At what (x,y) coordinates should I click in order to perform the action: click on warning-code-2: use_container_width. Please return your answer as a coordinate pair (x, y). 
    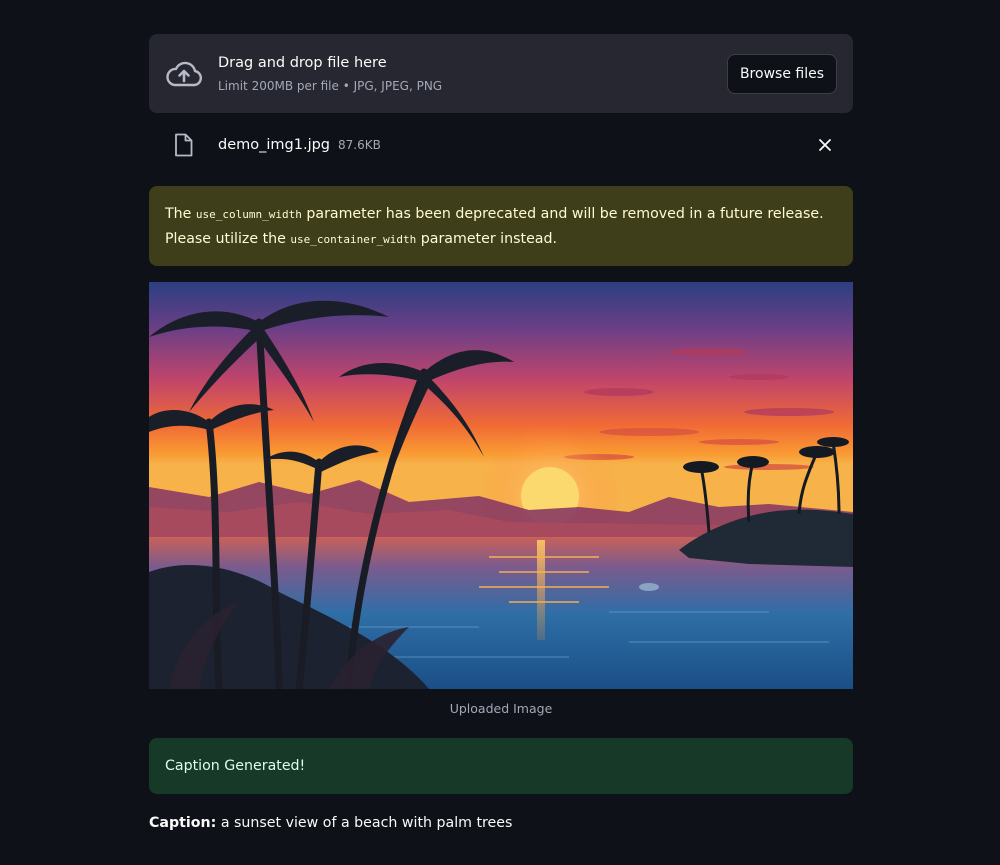
    Looking at the image, I should click on (353, 239).